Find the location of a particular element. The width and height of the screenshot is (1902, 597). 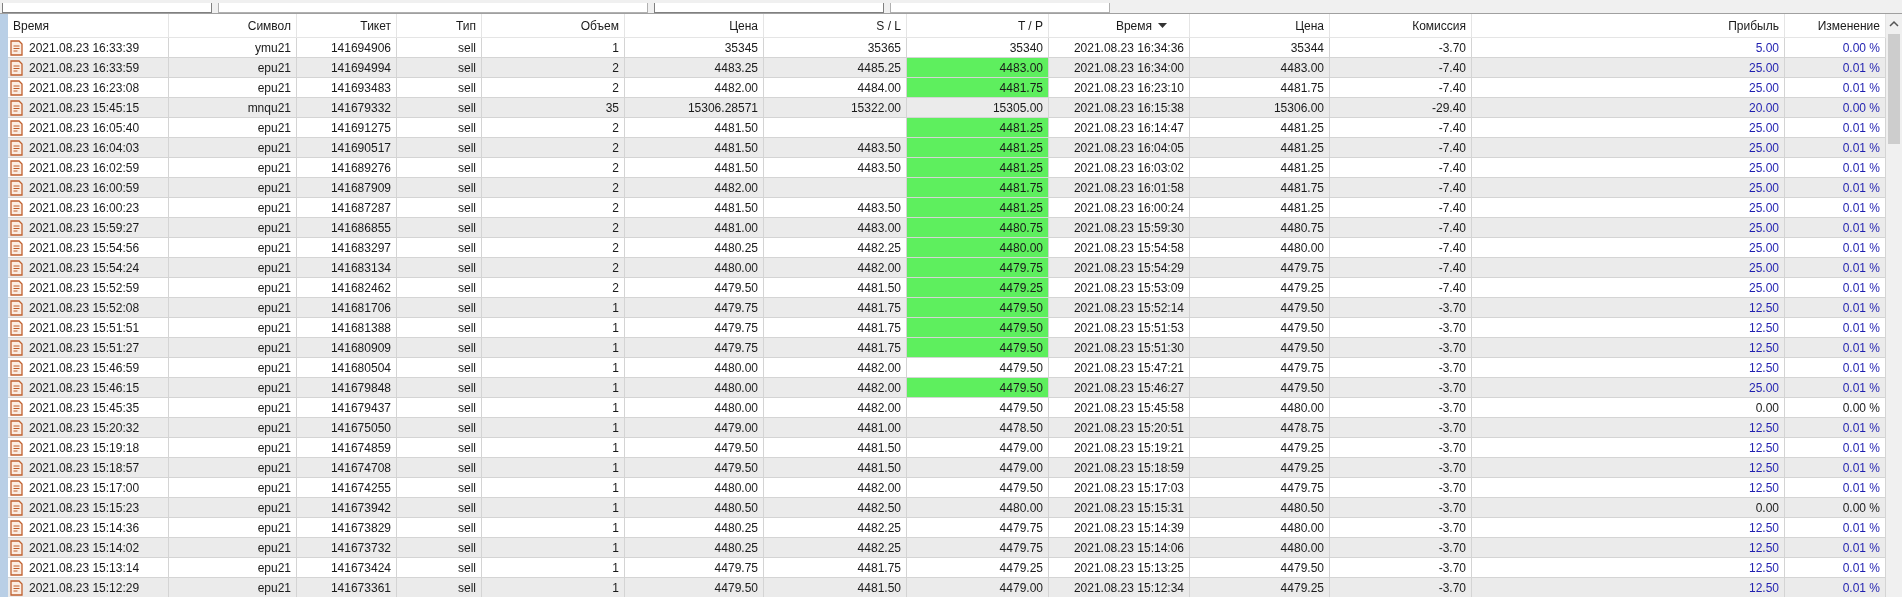

table-row: 2021.08.23 15:45:35 epu21 141679437 sell 1 4480.00 4482.00 4479.50 2021.08.23 15:45:58 4480.00 -3.70 0.00 0.00 % is located at coordinates (947, 408).